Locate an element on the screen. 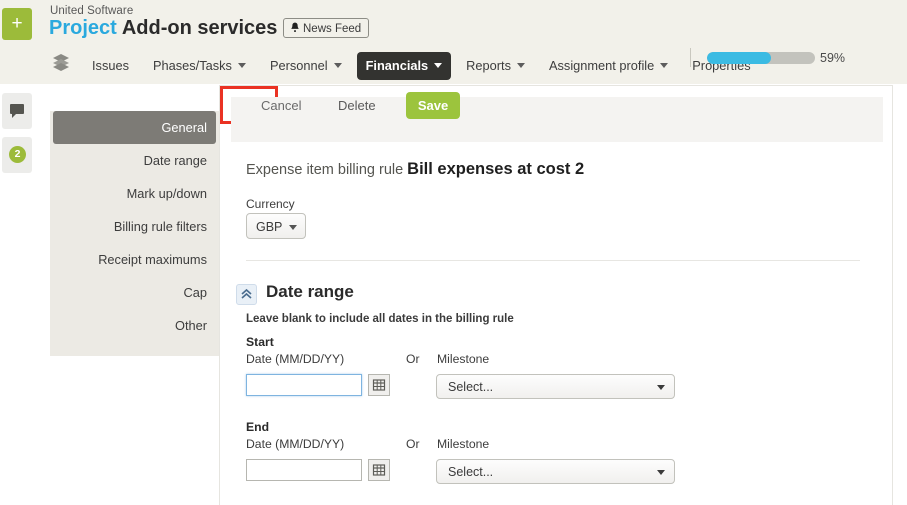 Image resolution: width=907 pixels, height=505 pixels. nav-item-label: Issues is located at coordinates (110, 65).